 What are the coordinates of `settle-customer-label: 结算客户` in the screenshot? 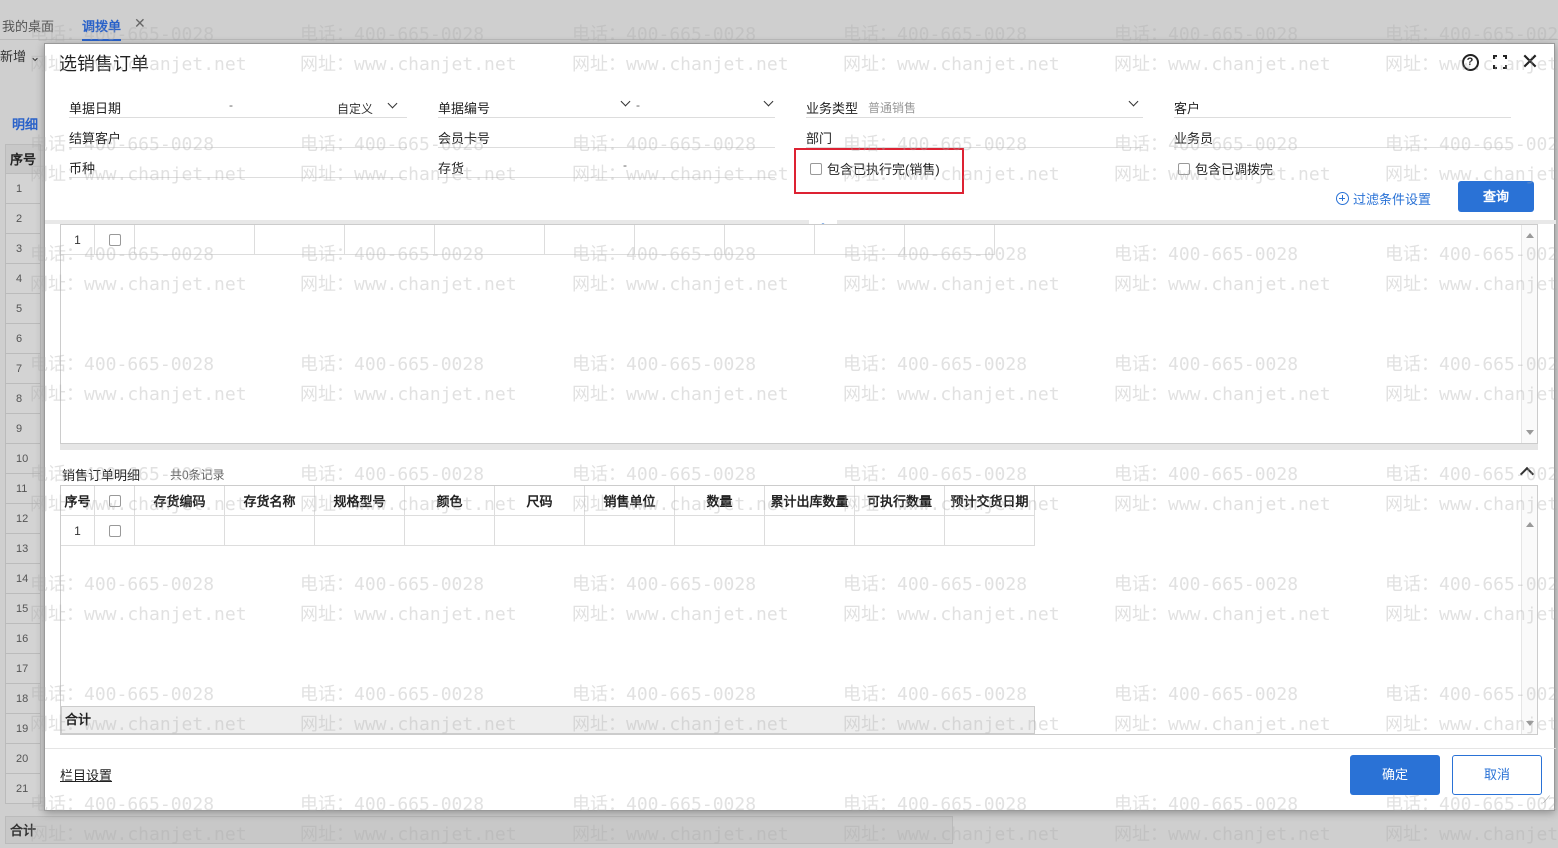 It's located at (95, 138).